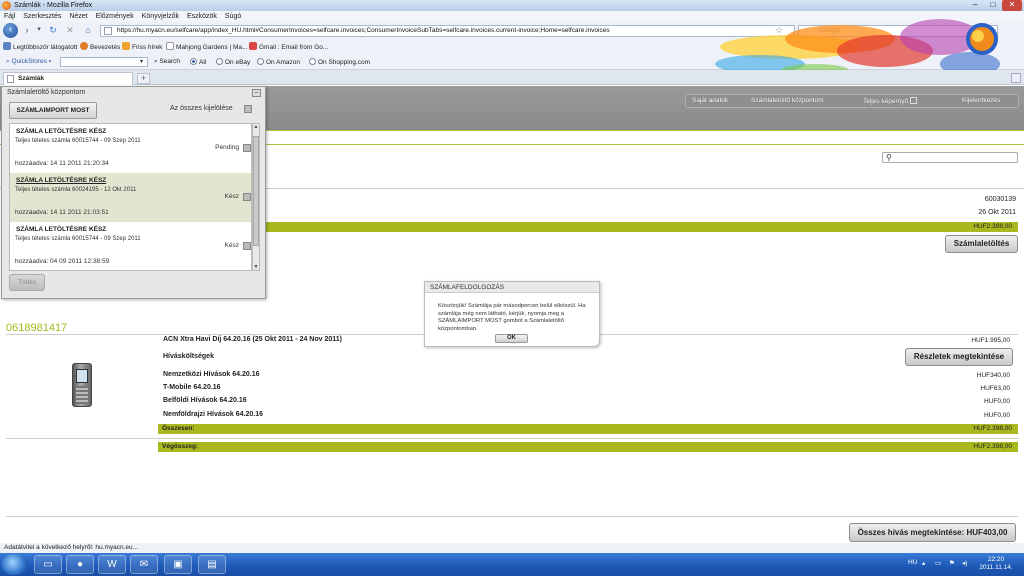  I want to click on call-line-nongeographic: Nemföldrajzi Hívások 64.20.16, so click(213, 414).